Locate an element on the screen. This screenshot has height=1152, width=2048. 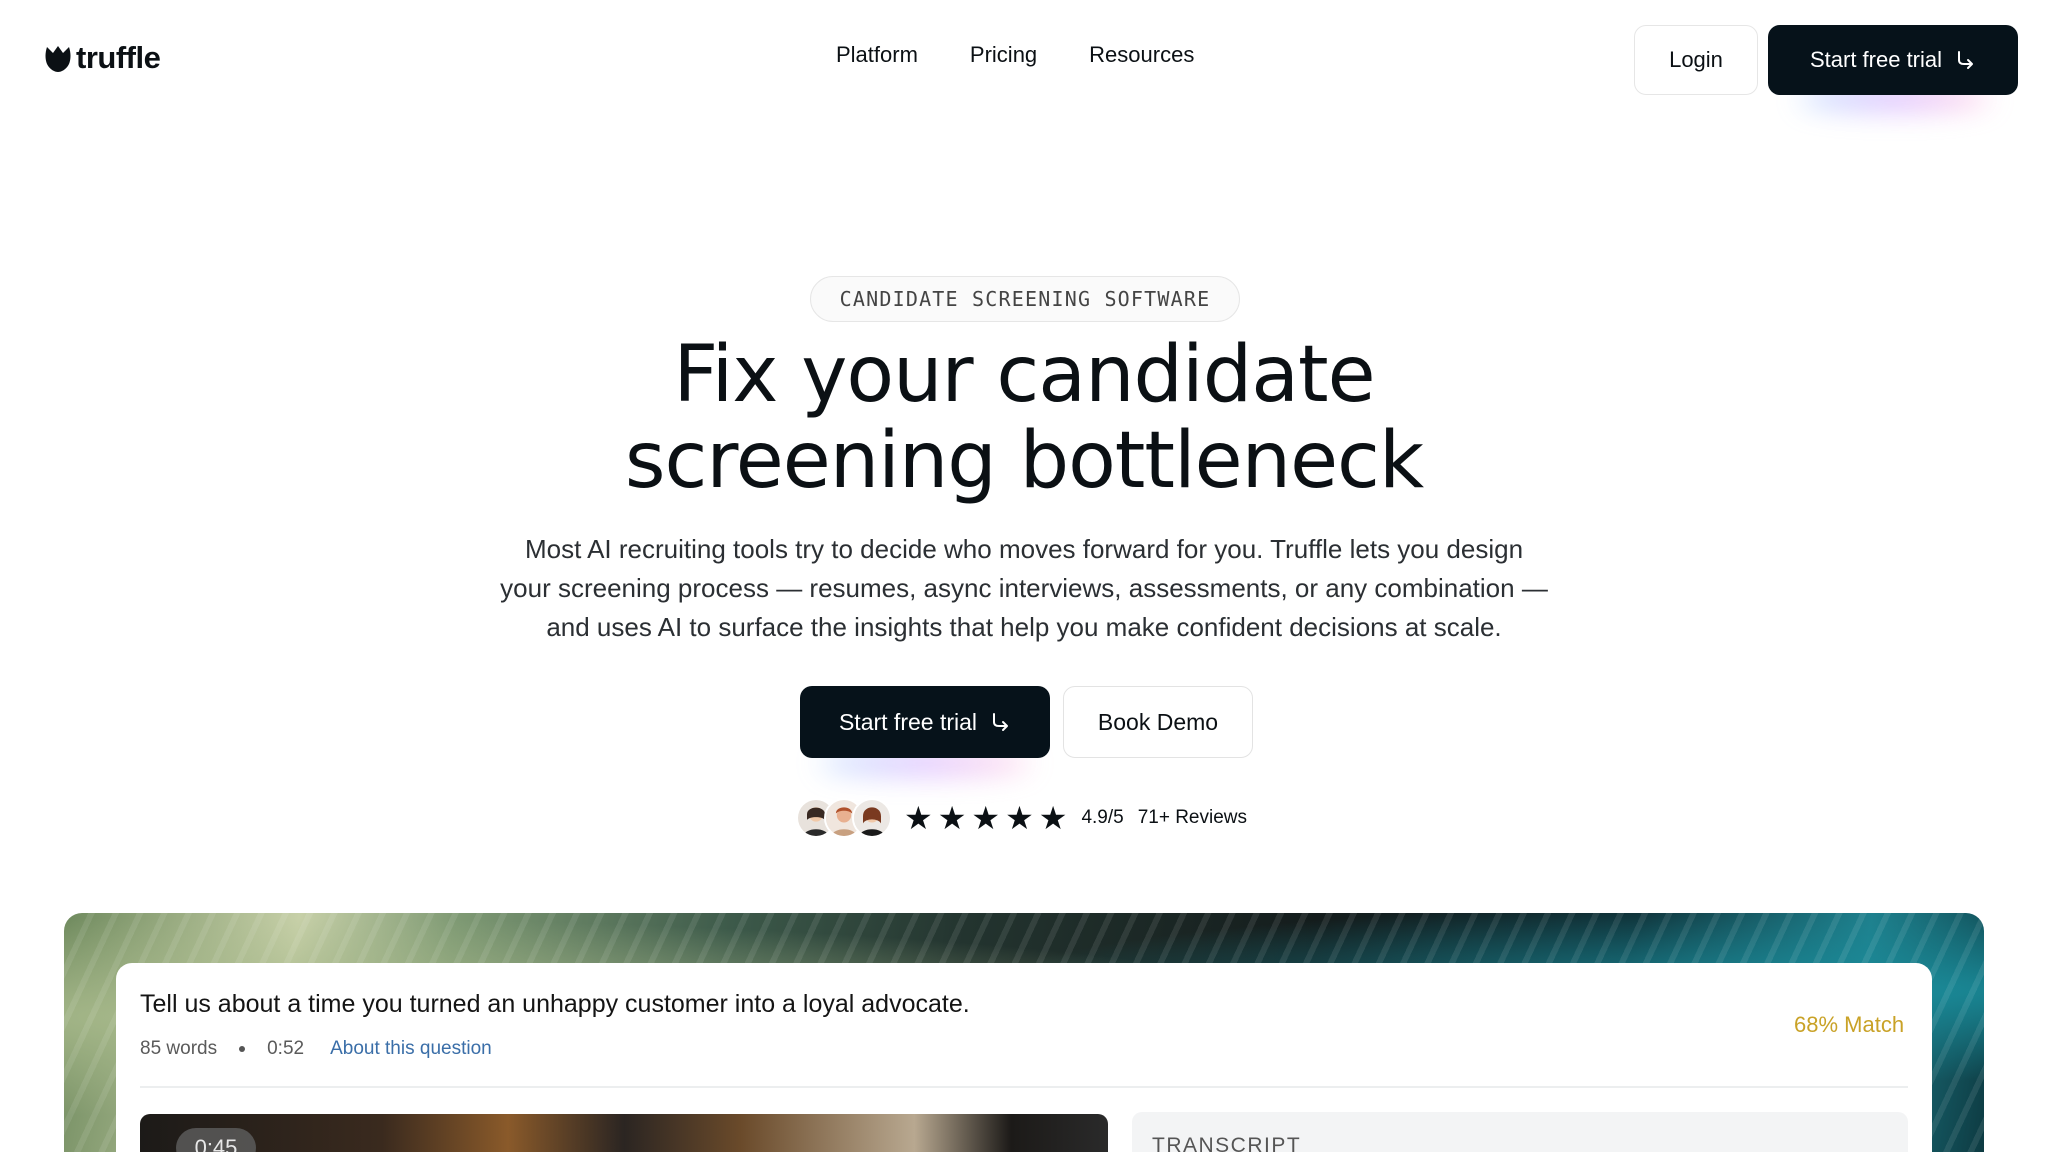
answer-duration: 0:52 is located at coordinates (286, 1048).